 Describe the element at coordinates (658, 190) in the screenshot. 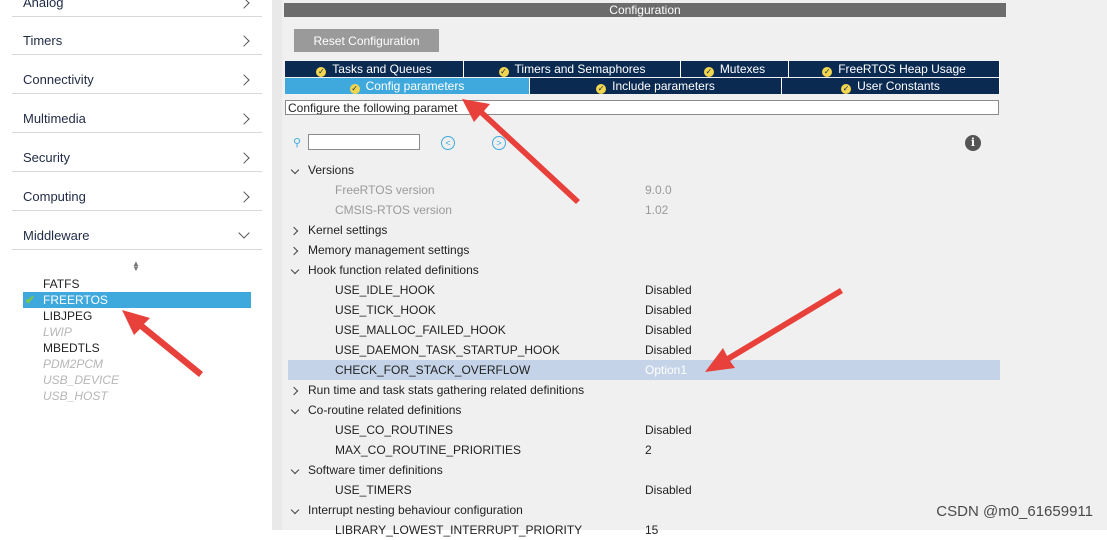

I see `param-value: 9.0.0` at that location.